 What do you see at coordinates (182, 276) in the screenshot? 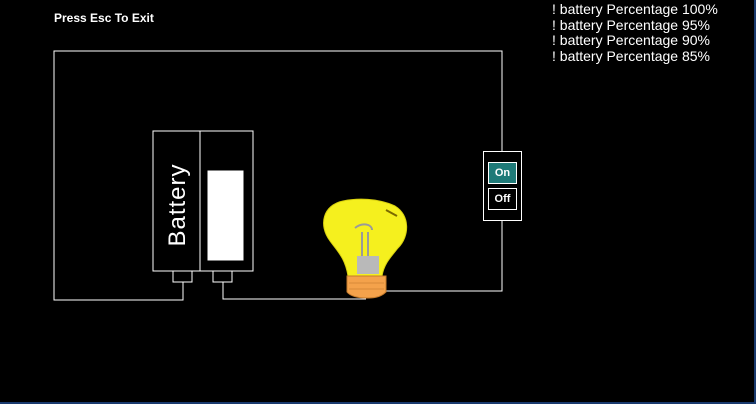
I see `battery-terminal-negative` at bounding box center [182, 276].